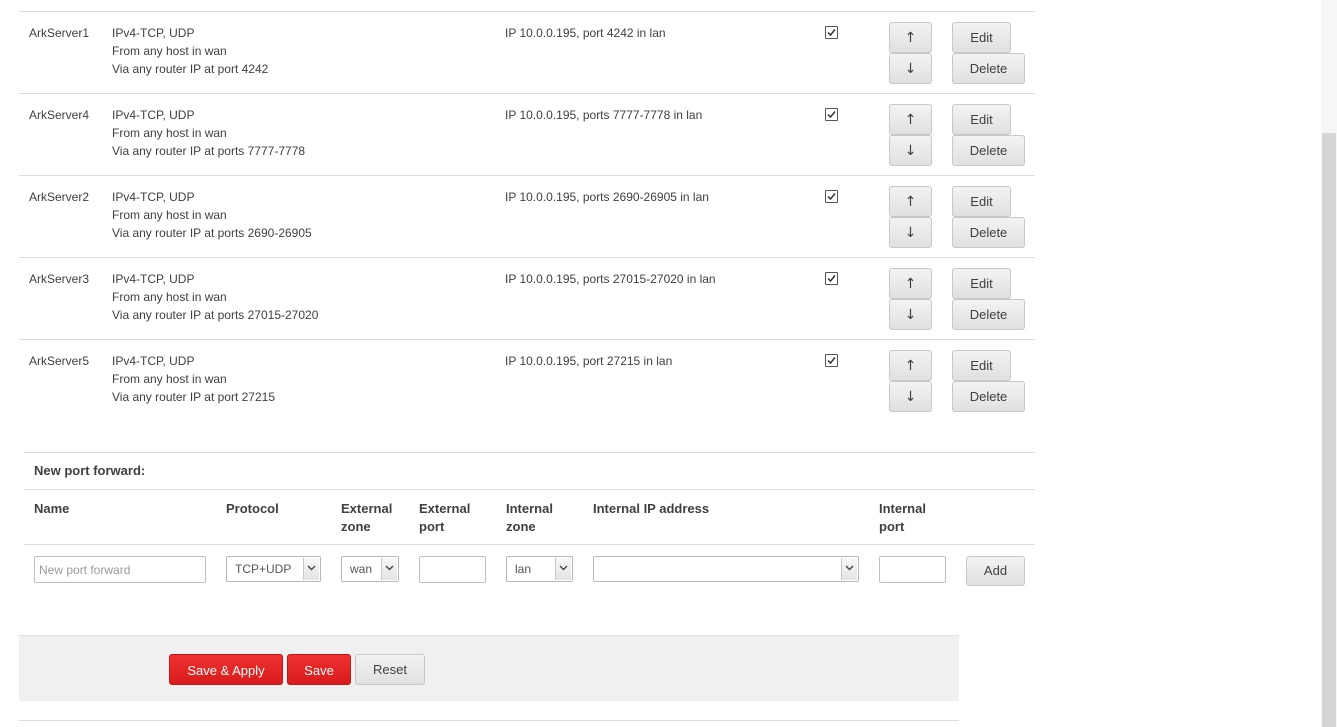  What do you see at coordinates (212, 233) in the screenshot?
I see `rule-match-line: Via any router IP at ports 2690-26905` at bounding box center [212, 233].